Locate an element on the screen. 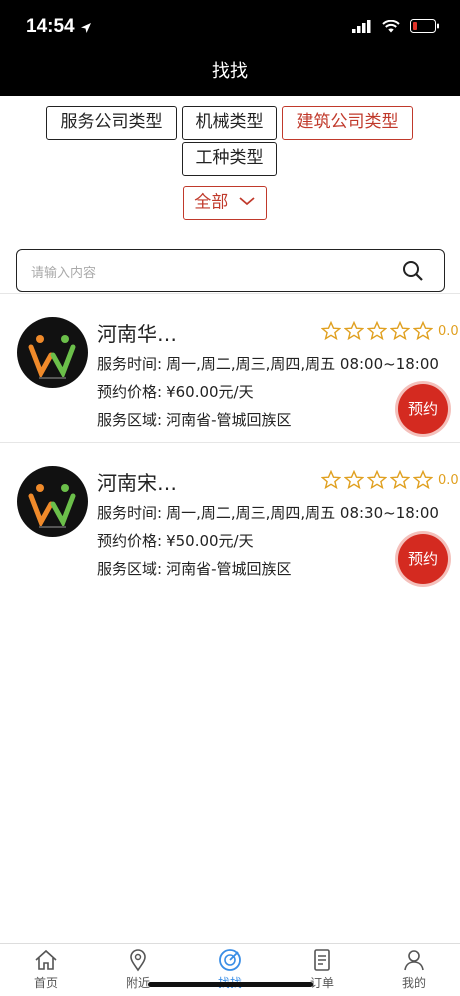 This screenshot has width=460, height=996. wifi-icon is located at coordinates (391, 27).